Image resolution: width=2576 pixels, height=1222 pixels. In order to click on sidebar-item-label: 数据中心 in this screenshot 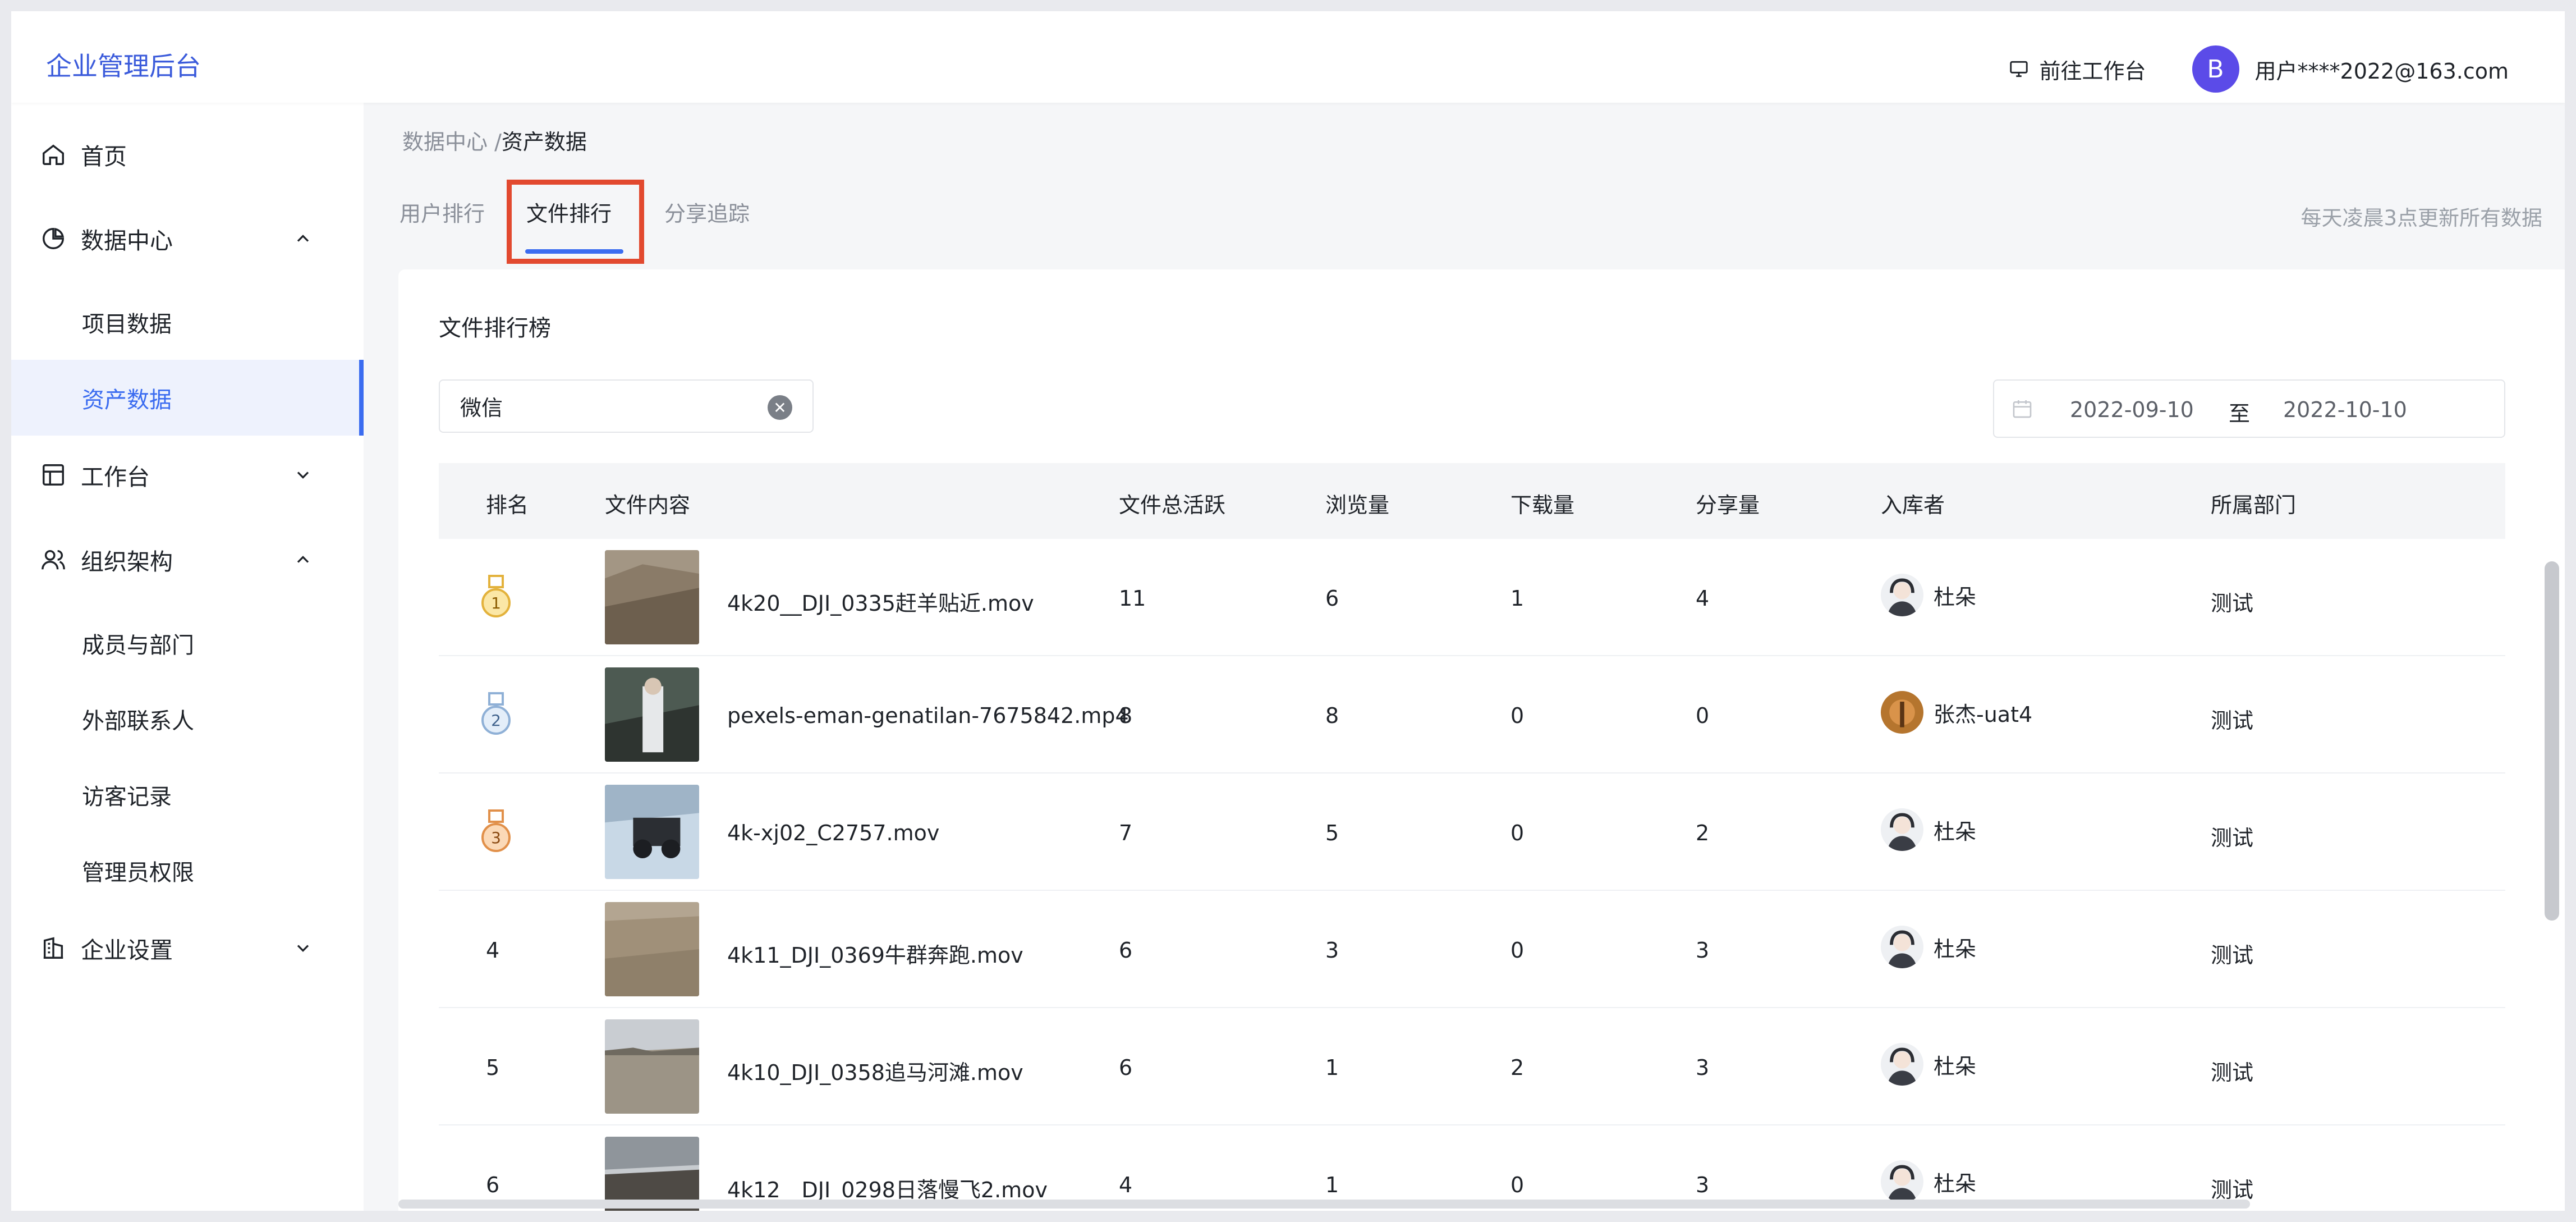, I will do `click(127, 241)`.